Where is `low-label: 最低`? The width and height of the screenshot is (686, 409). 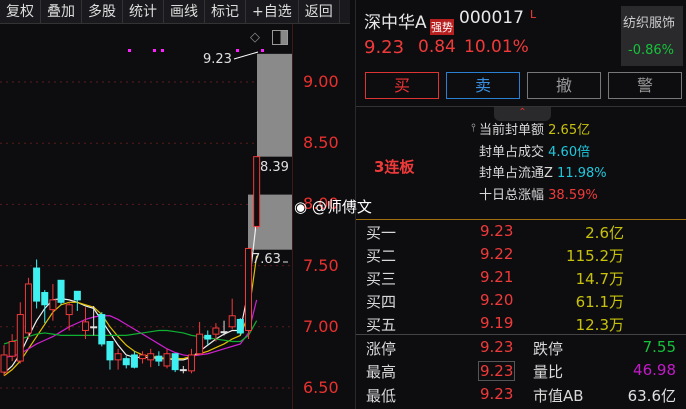 low-label: 最低 is located at coordinates (381, 396).